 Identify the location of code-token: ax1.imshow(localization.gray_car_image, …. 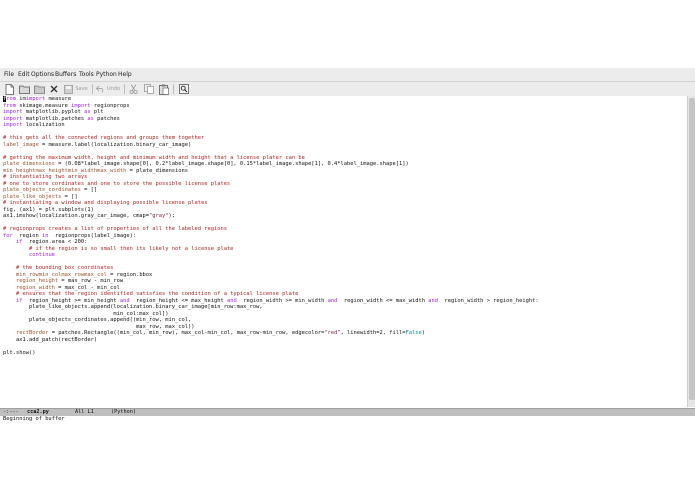
(76, 216).